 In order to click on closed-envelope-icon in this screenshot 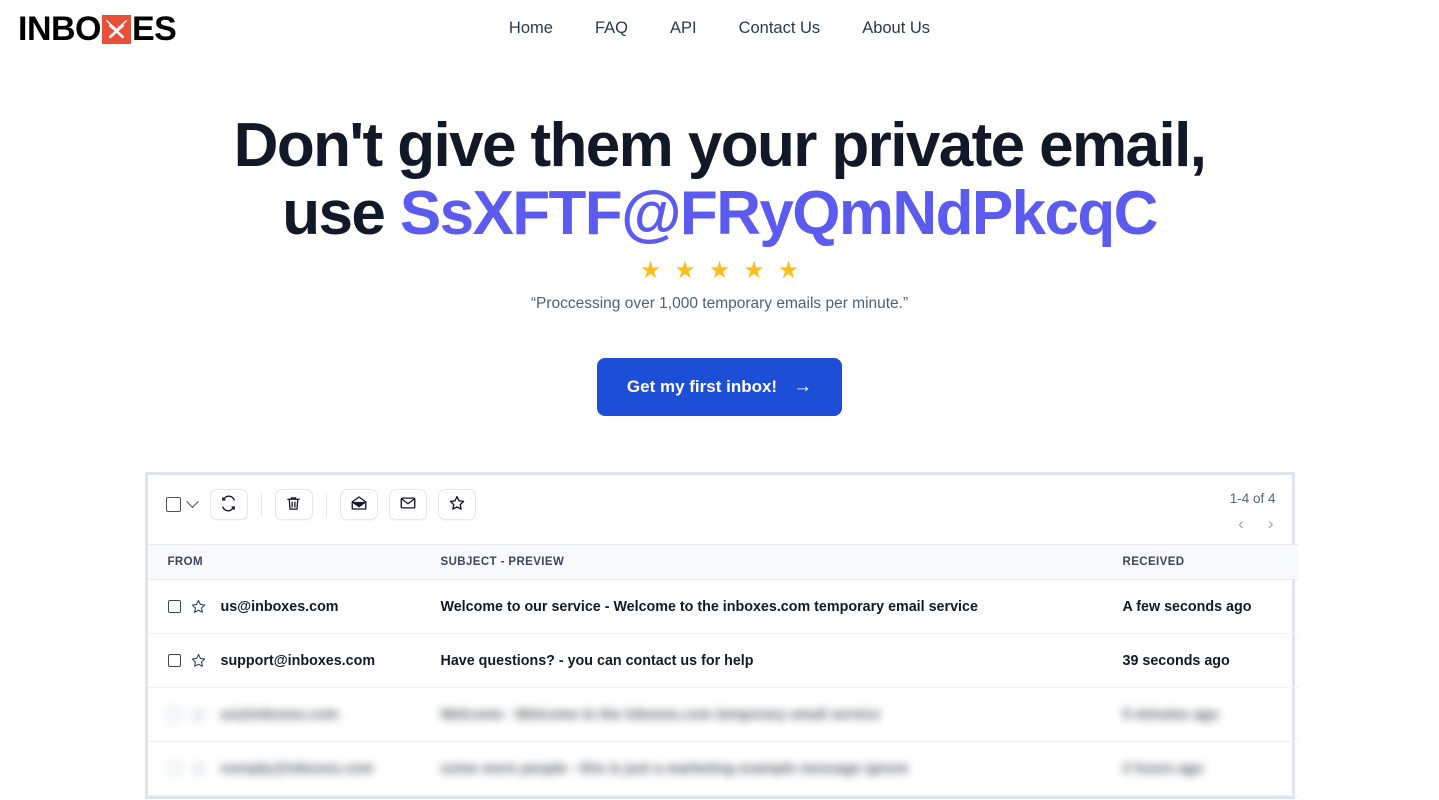, I will do `click(408, 504)`.